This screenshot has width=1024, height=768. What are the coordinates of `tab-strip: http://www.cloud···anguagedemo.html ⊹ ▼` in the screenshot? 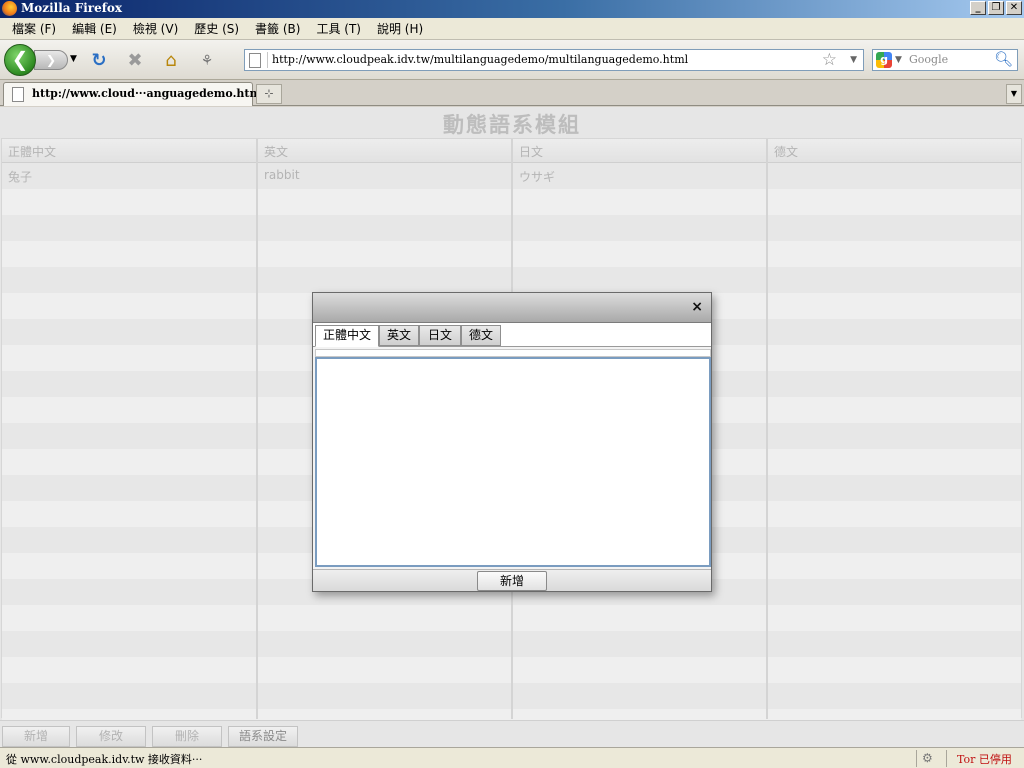 It's located at (512, 93).